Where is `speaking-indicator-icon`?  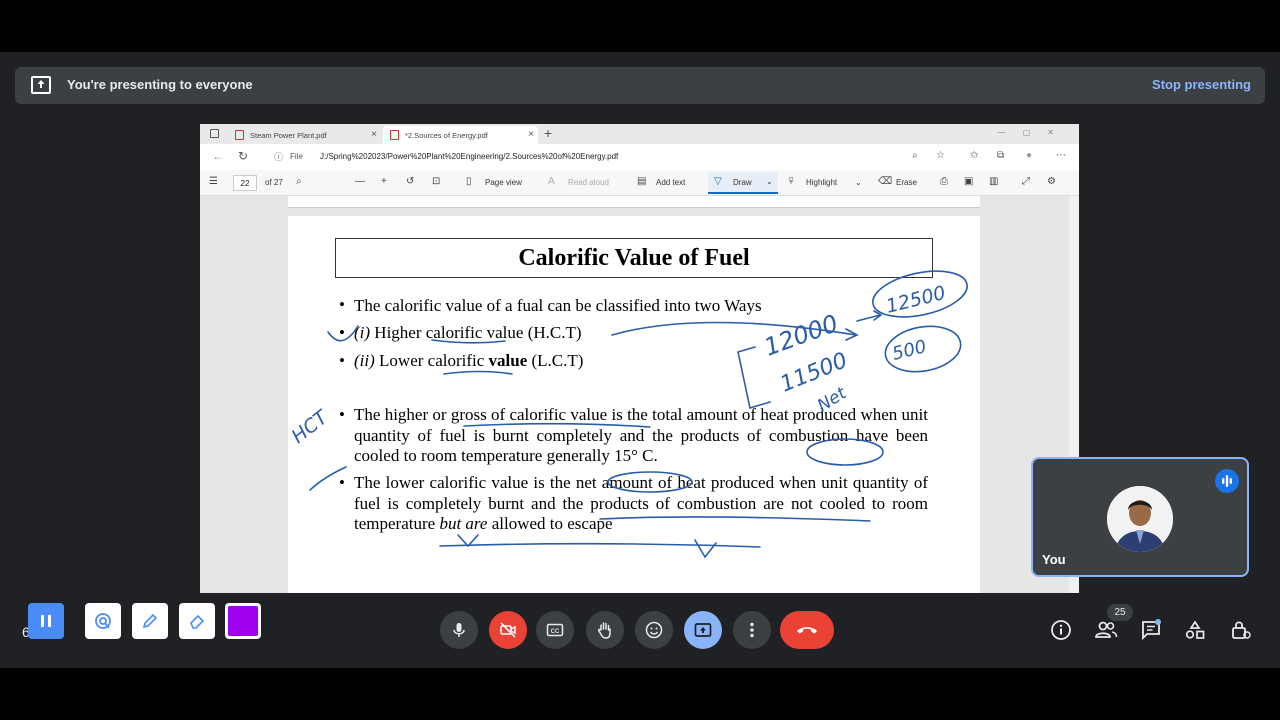
speaking-indicator-icon is located at coordinates (1227, 481).